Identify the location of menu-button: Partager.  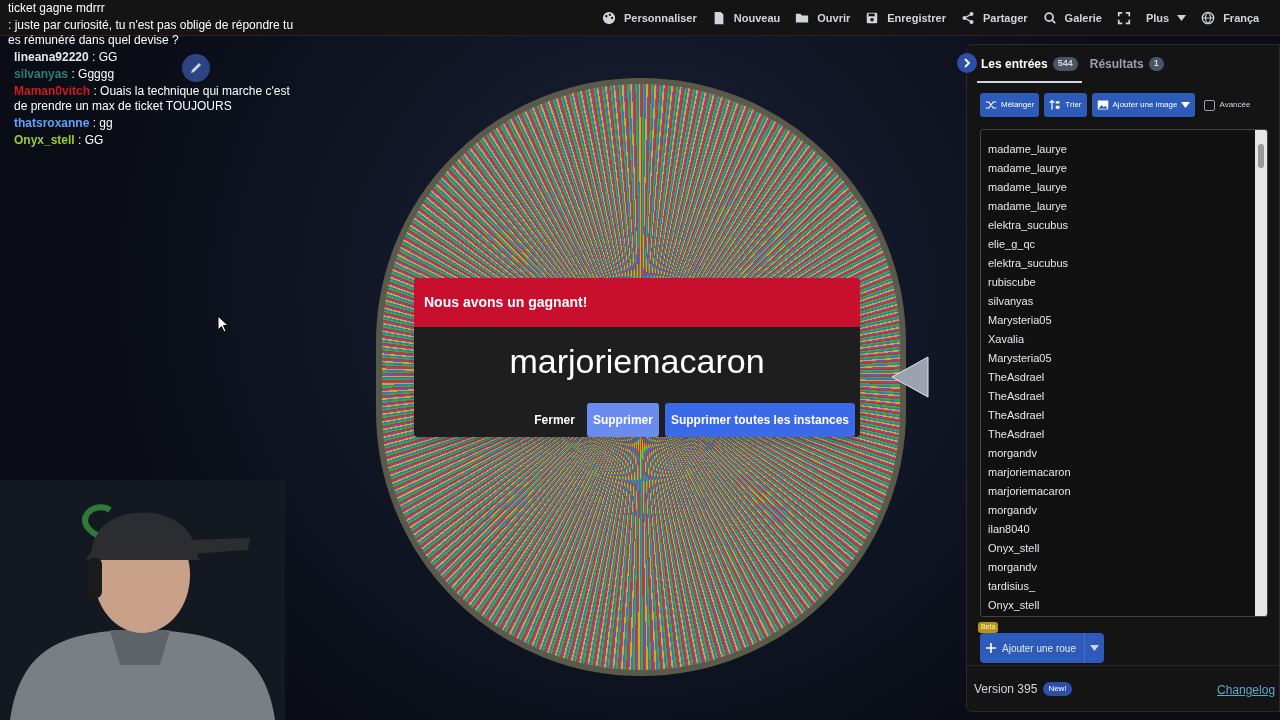
(994, 18).